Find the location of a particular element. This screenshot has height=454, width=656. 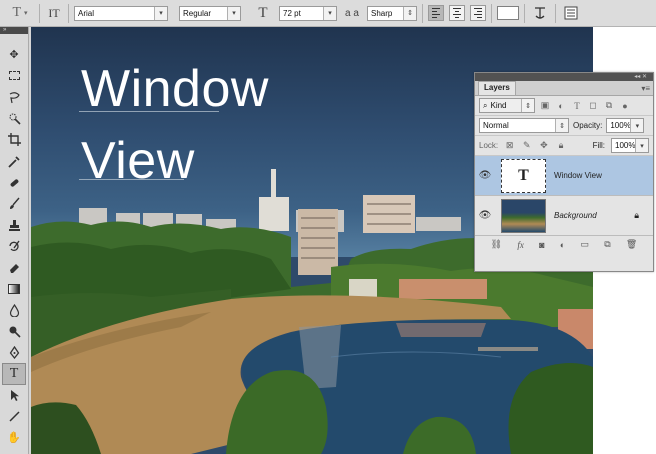

add-mask-icon: ◙ is located at coordinates (541, 245).